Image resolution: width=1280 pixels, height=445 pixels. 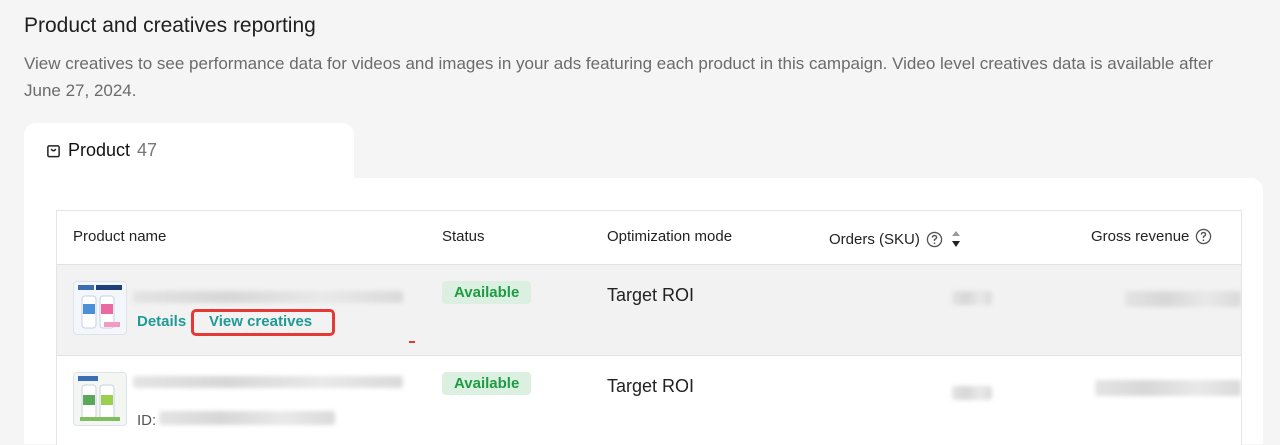 I want to click on column-label: Optimization mode, so click(x=670, y=236).